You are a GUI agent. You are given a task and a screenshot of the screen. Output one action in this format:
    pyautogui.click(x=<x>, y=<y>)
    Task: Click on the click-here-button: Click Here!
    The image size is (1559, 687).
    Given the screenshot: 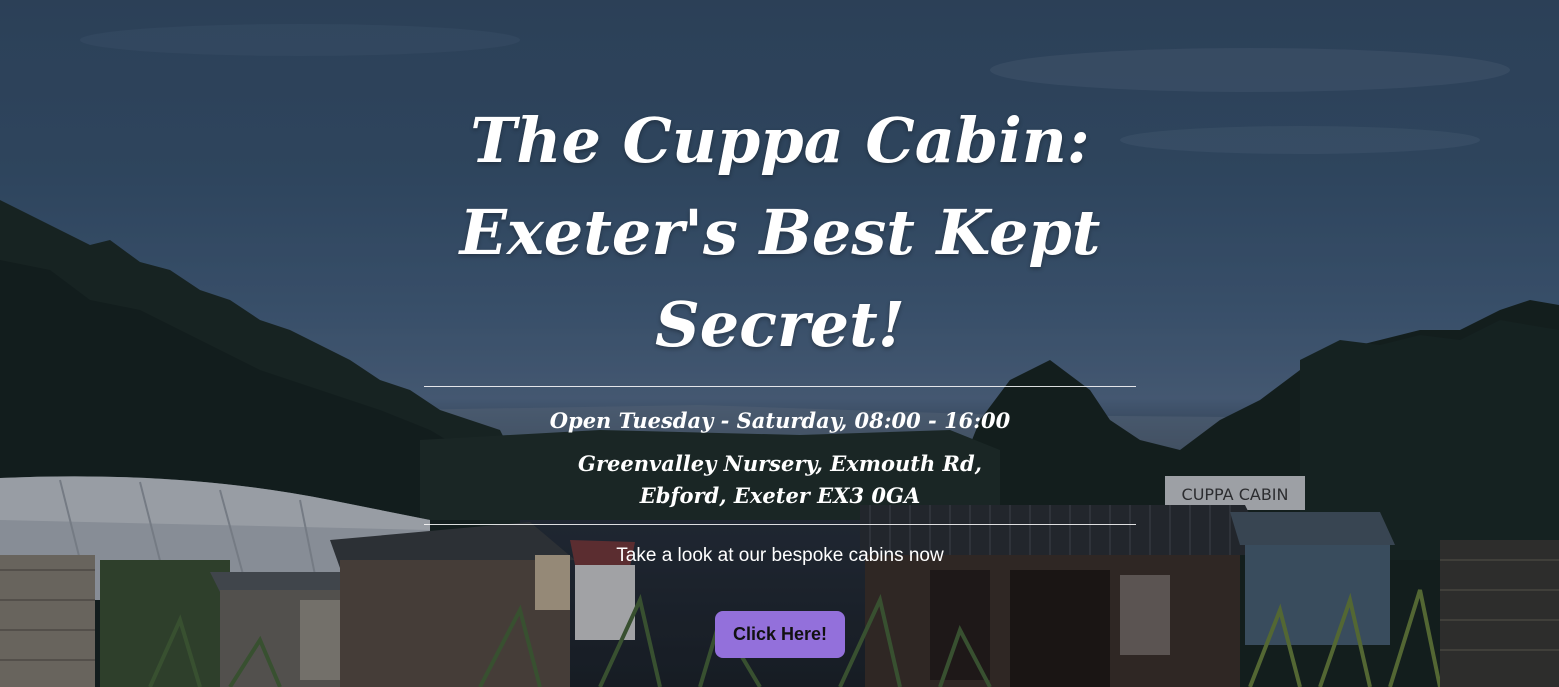 What is the action you would take?
    pyautogui.click(x=780, y=634)
    